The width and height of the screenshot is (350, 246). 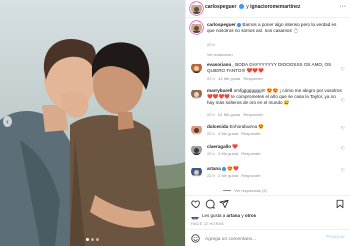 What do you see at coordinates (239, 24) in the screenshot?
I see `caption-verified-icon` at bounding box center [239, 24].